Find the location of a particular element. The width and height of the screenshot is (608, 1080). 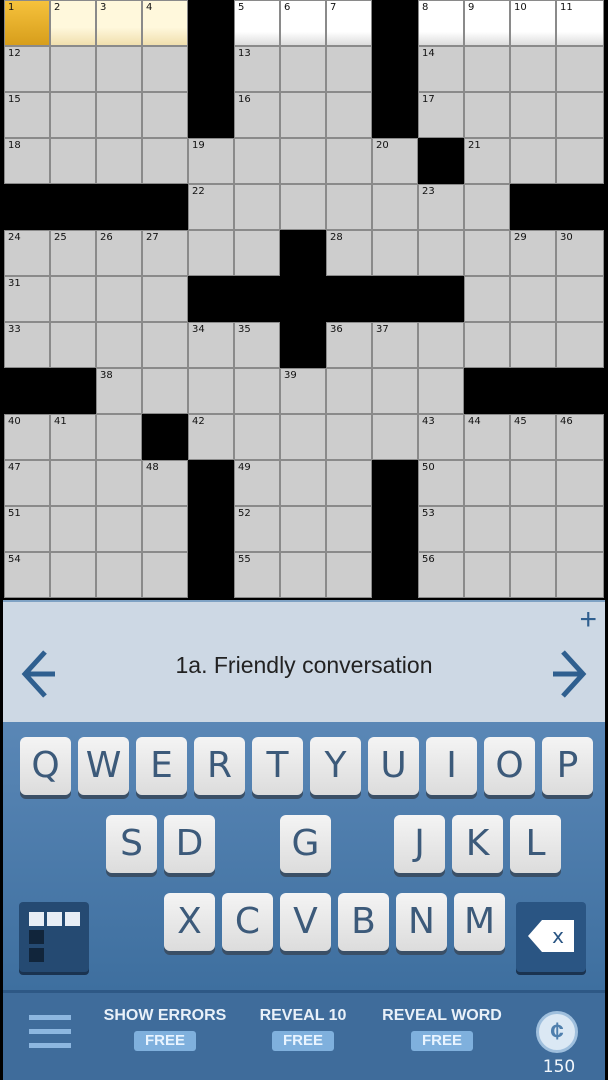

key-p: P is located at coordinates (567, 766).